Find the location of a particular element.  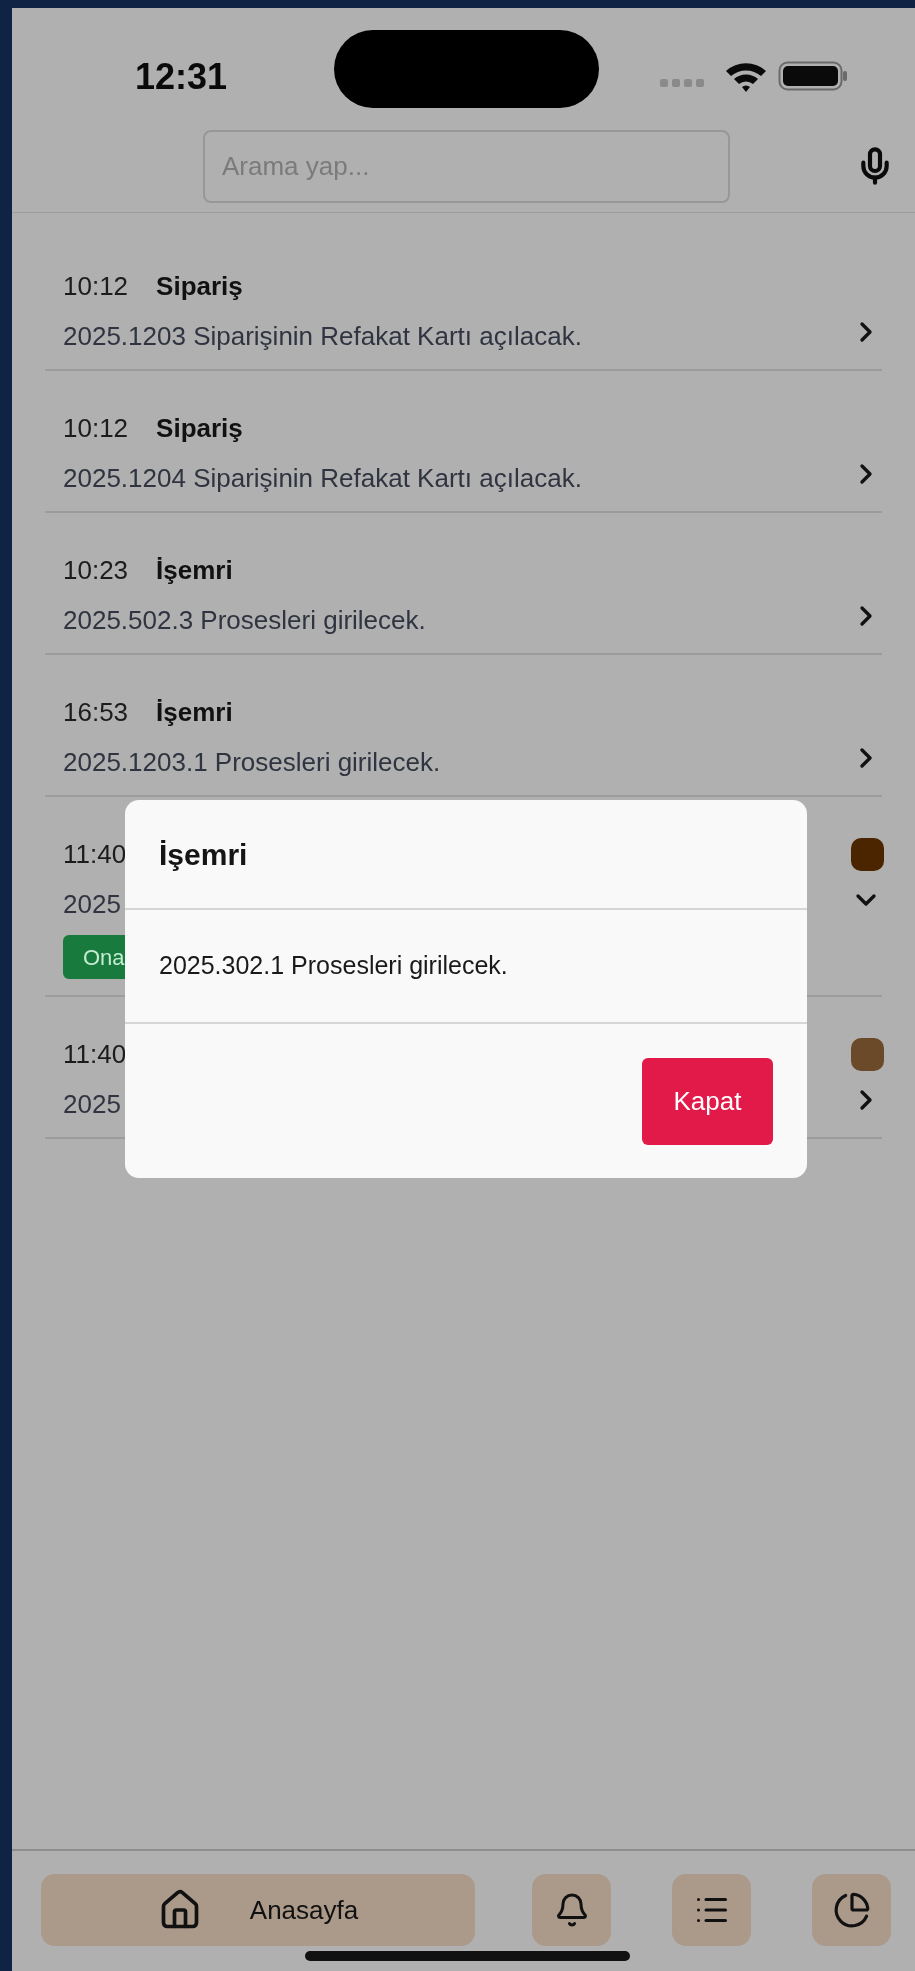

dialog-title: İşemri is located at coordinates (203, 854).